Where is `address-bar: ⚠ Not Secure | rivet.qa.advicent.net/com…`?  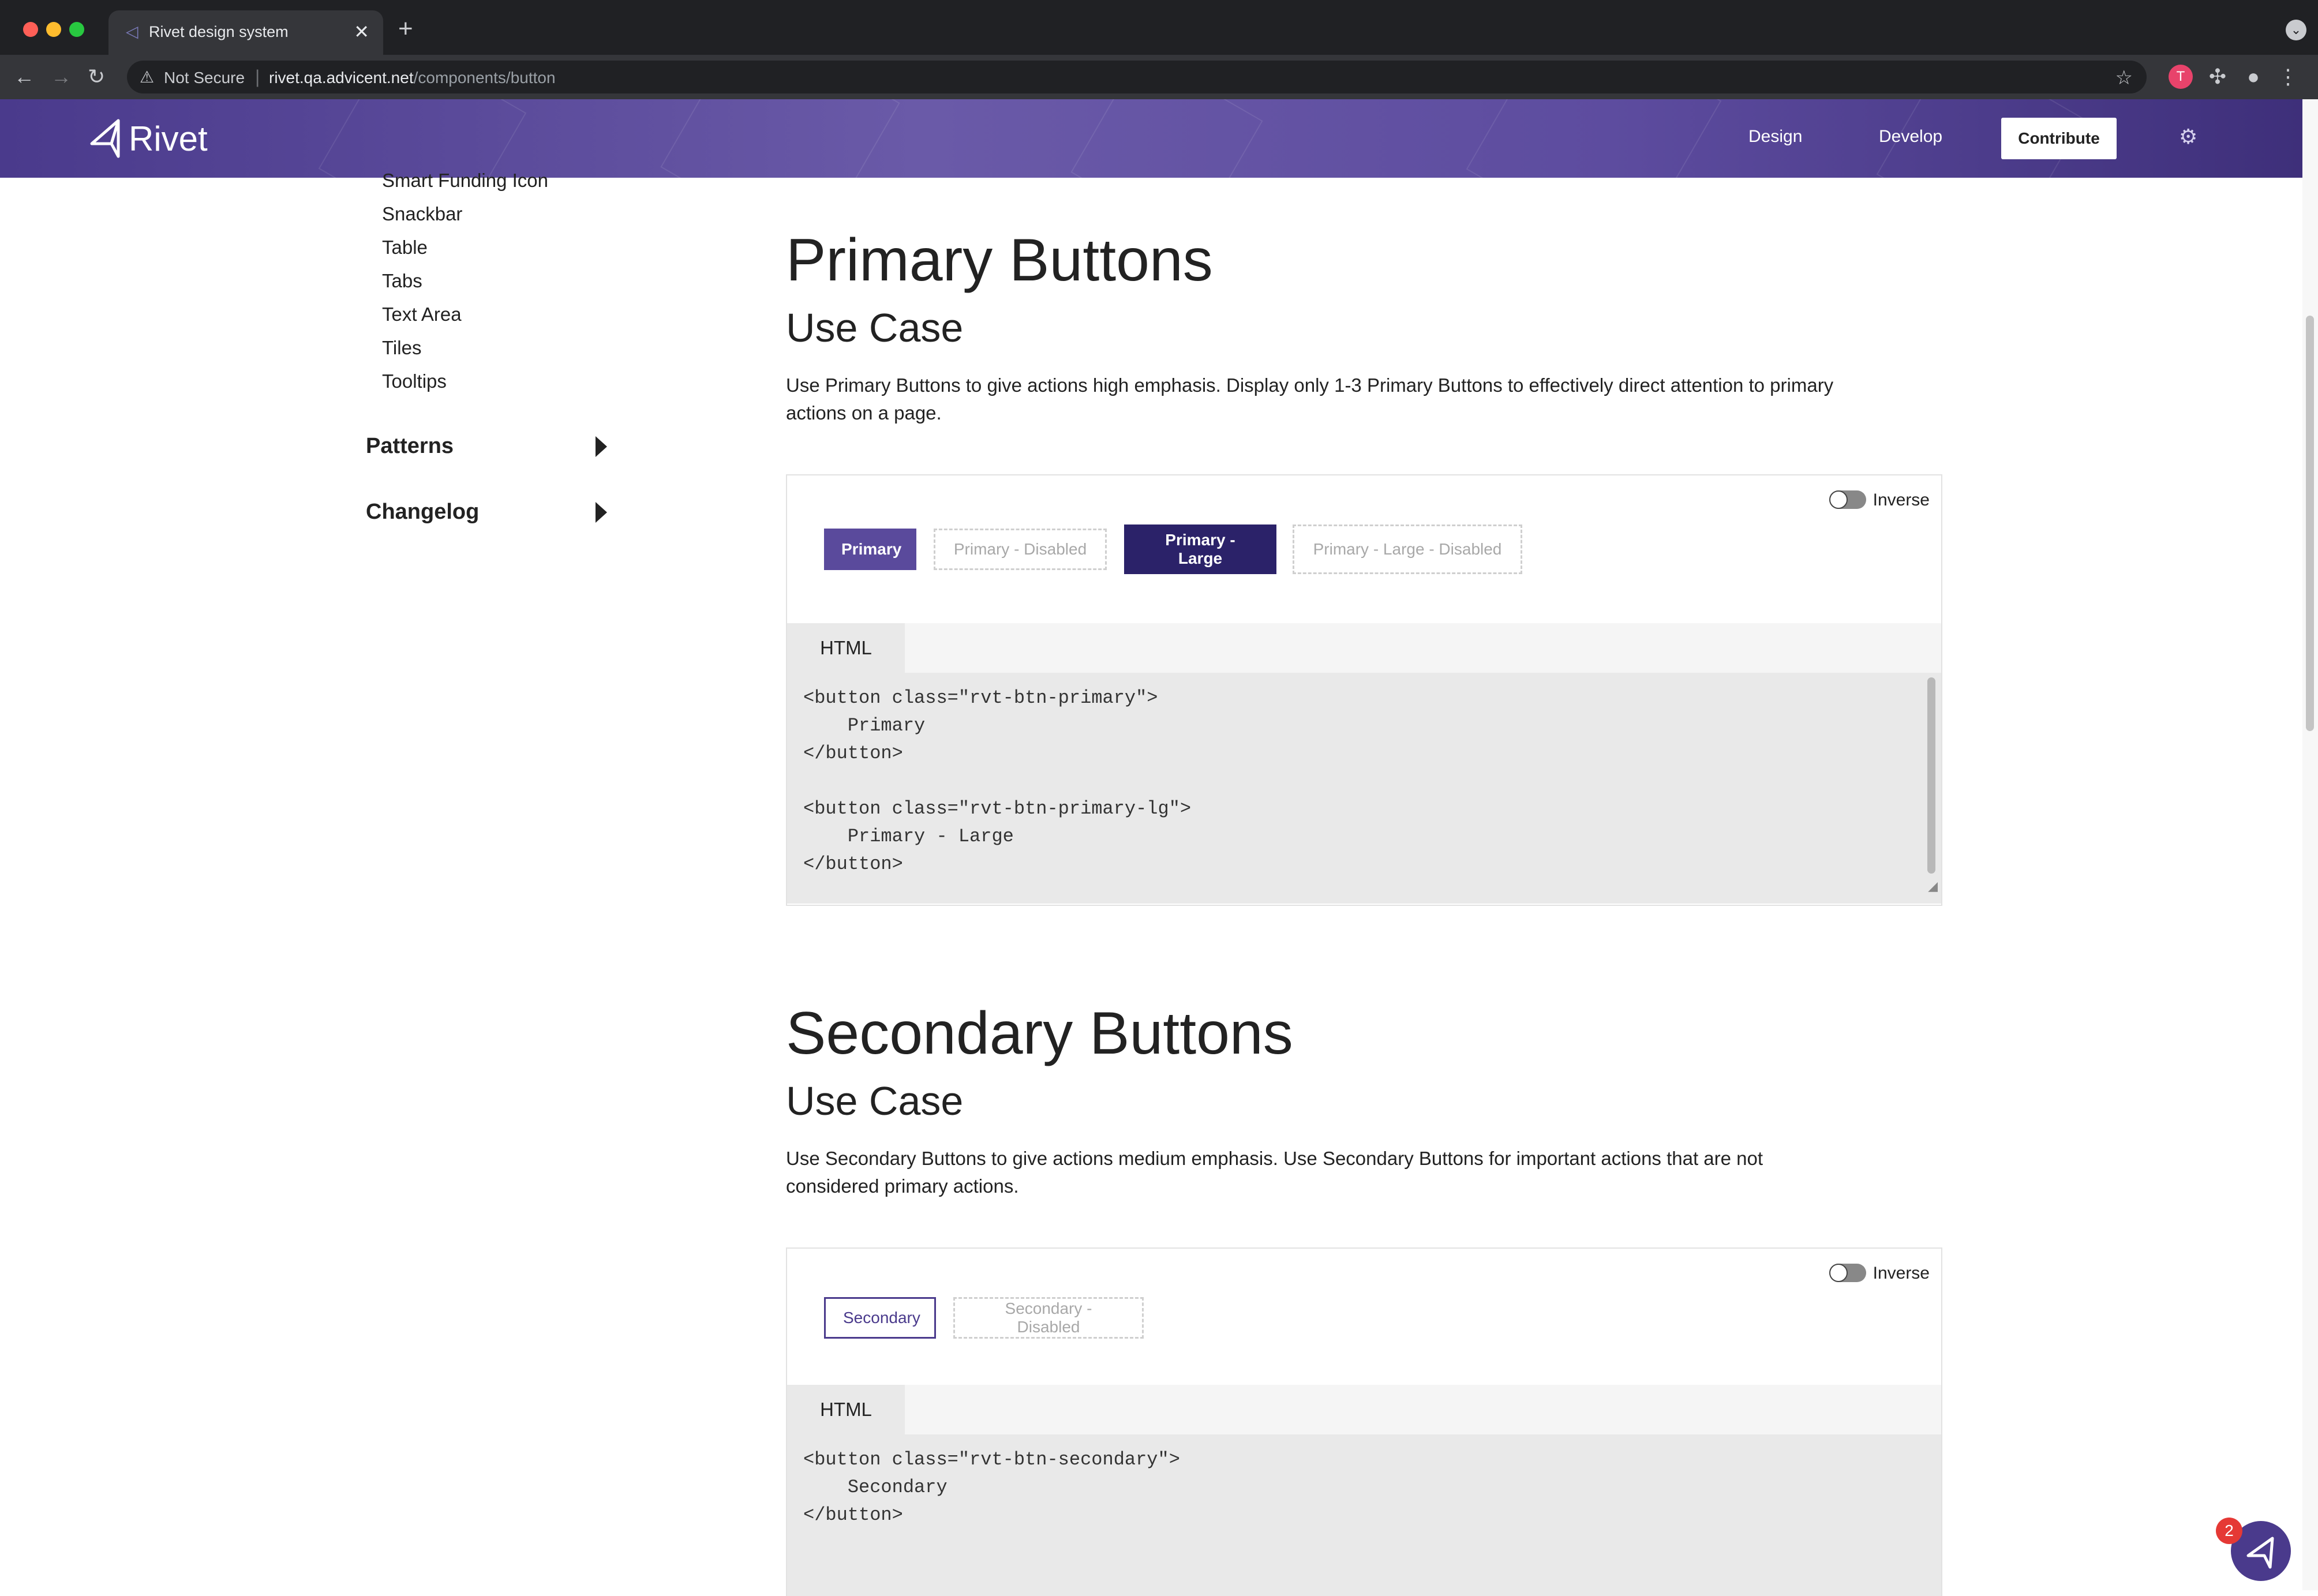
address-bar: ⚠ Not Secure | rivet.qa.advicent.net/com… is located at coordinates (1137, 77).